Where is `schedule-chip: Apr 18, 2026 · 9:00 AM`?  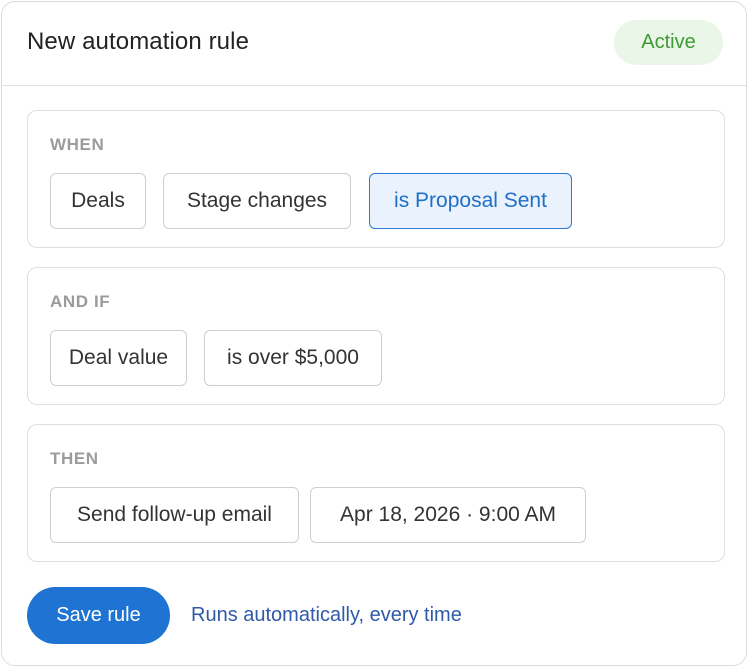
schedule-chip: Apr 18, 2026 · 9:00 AM is located at coordinates (448, 515).